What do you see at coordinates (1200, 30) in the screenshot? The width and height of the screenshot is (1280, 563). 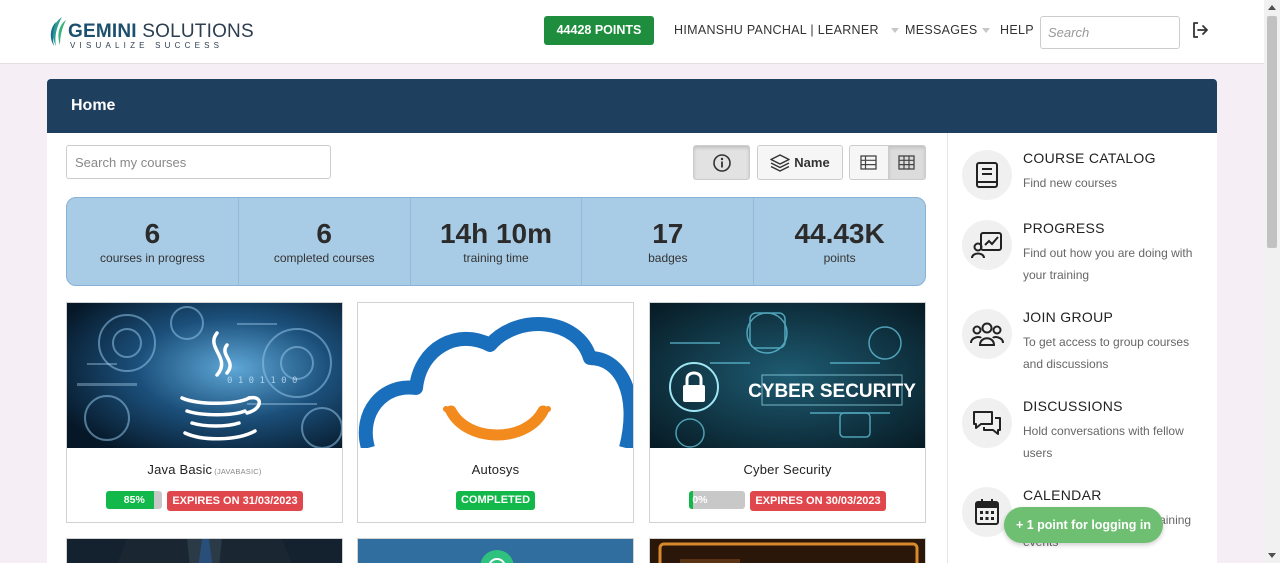 I see `logout-icon` at bounding box center [1200, 30].